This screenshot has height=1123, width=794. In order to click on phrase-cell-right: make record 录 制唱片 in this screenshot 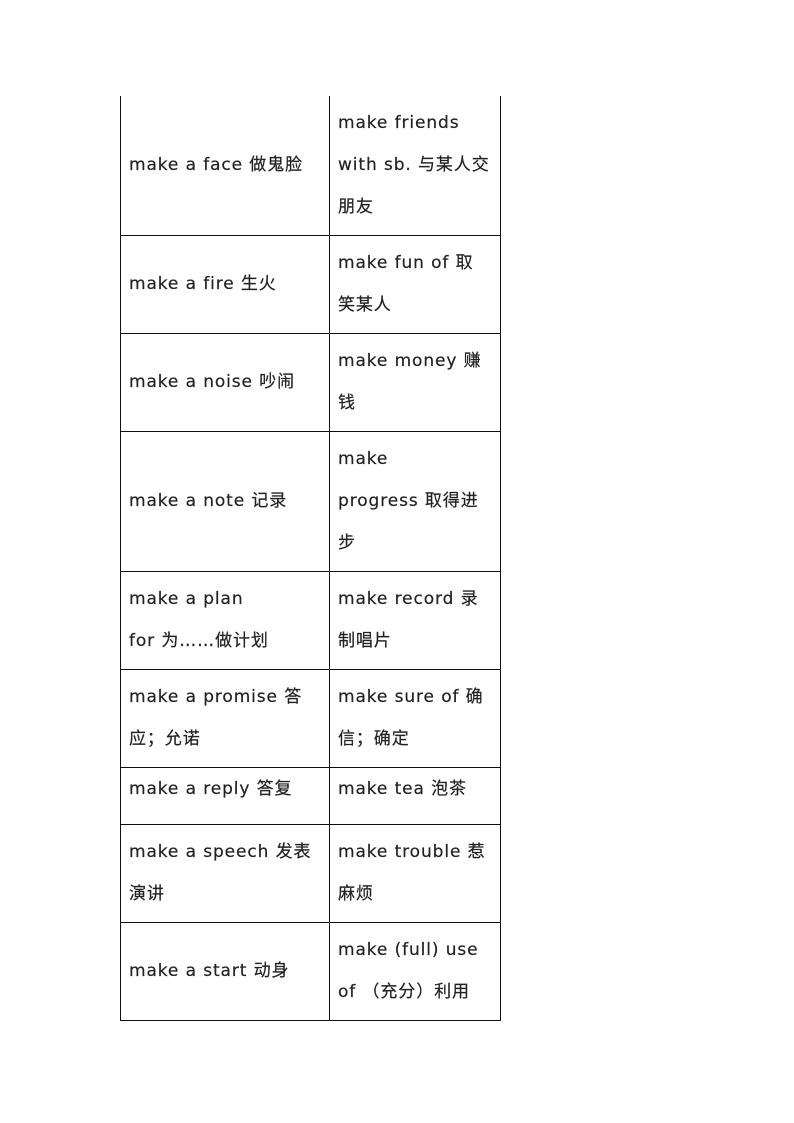, I will do `click(415, 620)`.